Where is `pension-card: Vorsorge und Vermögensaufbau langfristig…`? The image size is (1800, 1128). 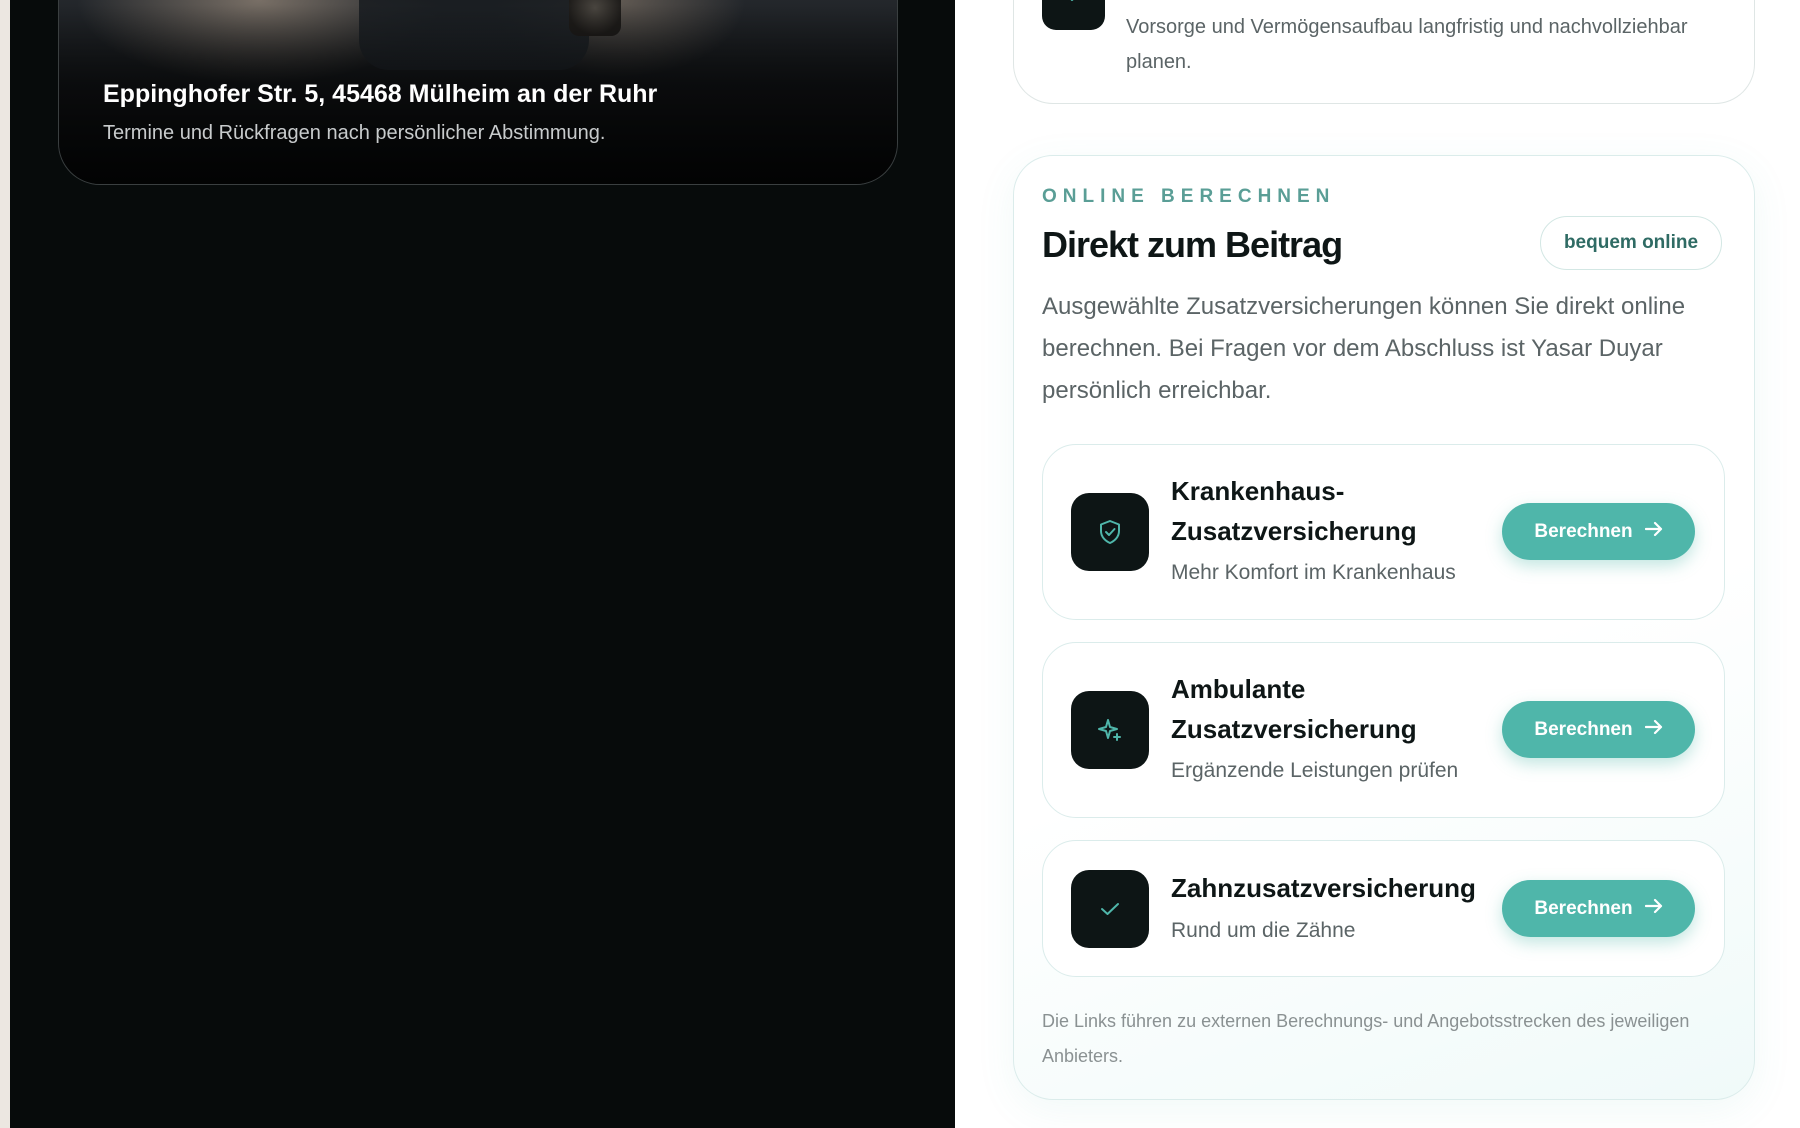
pension-card: Vorsorge und Vermögensaufbau langfristig… is located at coordinates (1384, 52).